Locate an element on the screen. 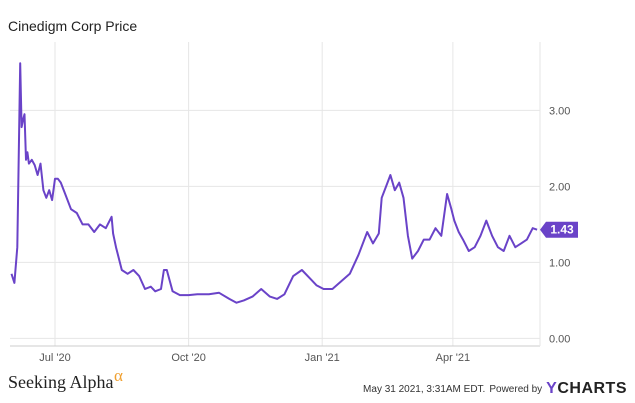 This screenshot has height=403, width=635. alpha-icon: α is located at coordinates (118, 375).